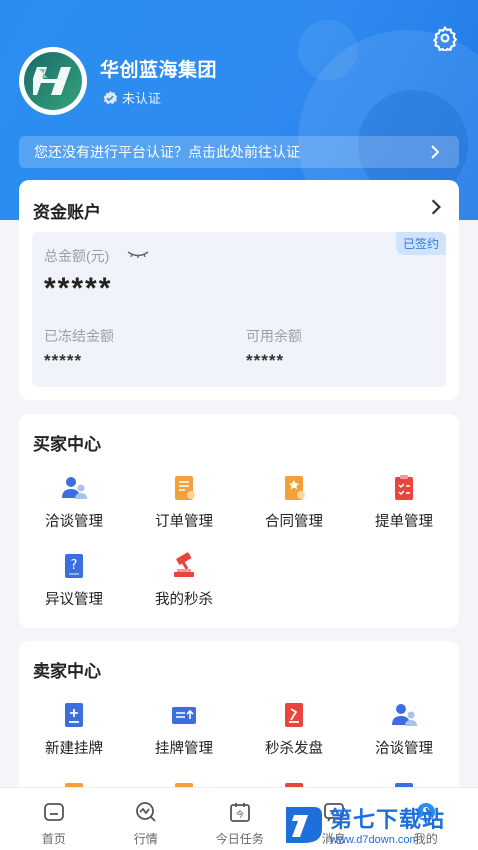  Describe the element at coordinates (184, 509) in the screenshot. I see `menu-item-orders: 订单管理` at that location.